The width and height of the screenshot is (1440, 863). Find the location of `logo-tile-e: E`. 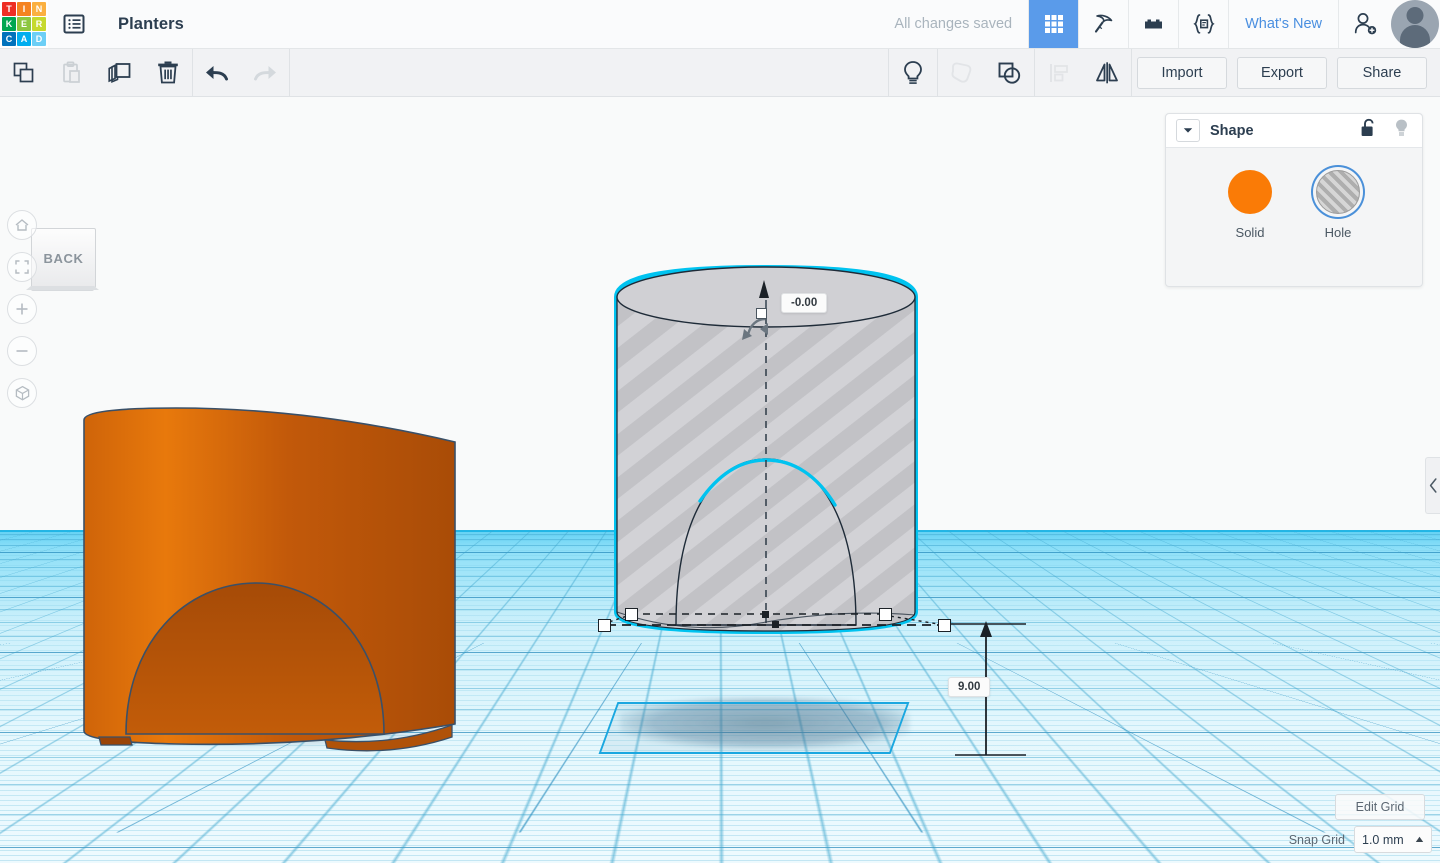

logo-tile-e: E is located at coordinates (24, 24).